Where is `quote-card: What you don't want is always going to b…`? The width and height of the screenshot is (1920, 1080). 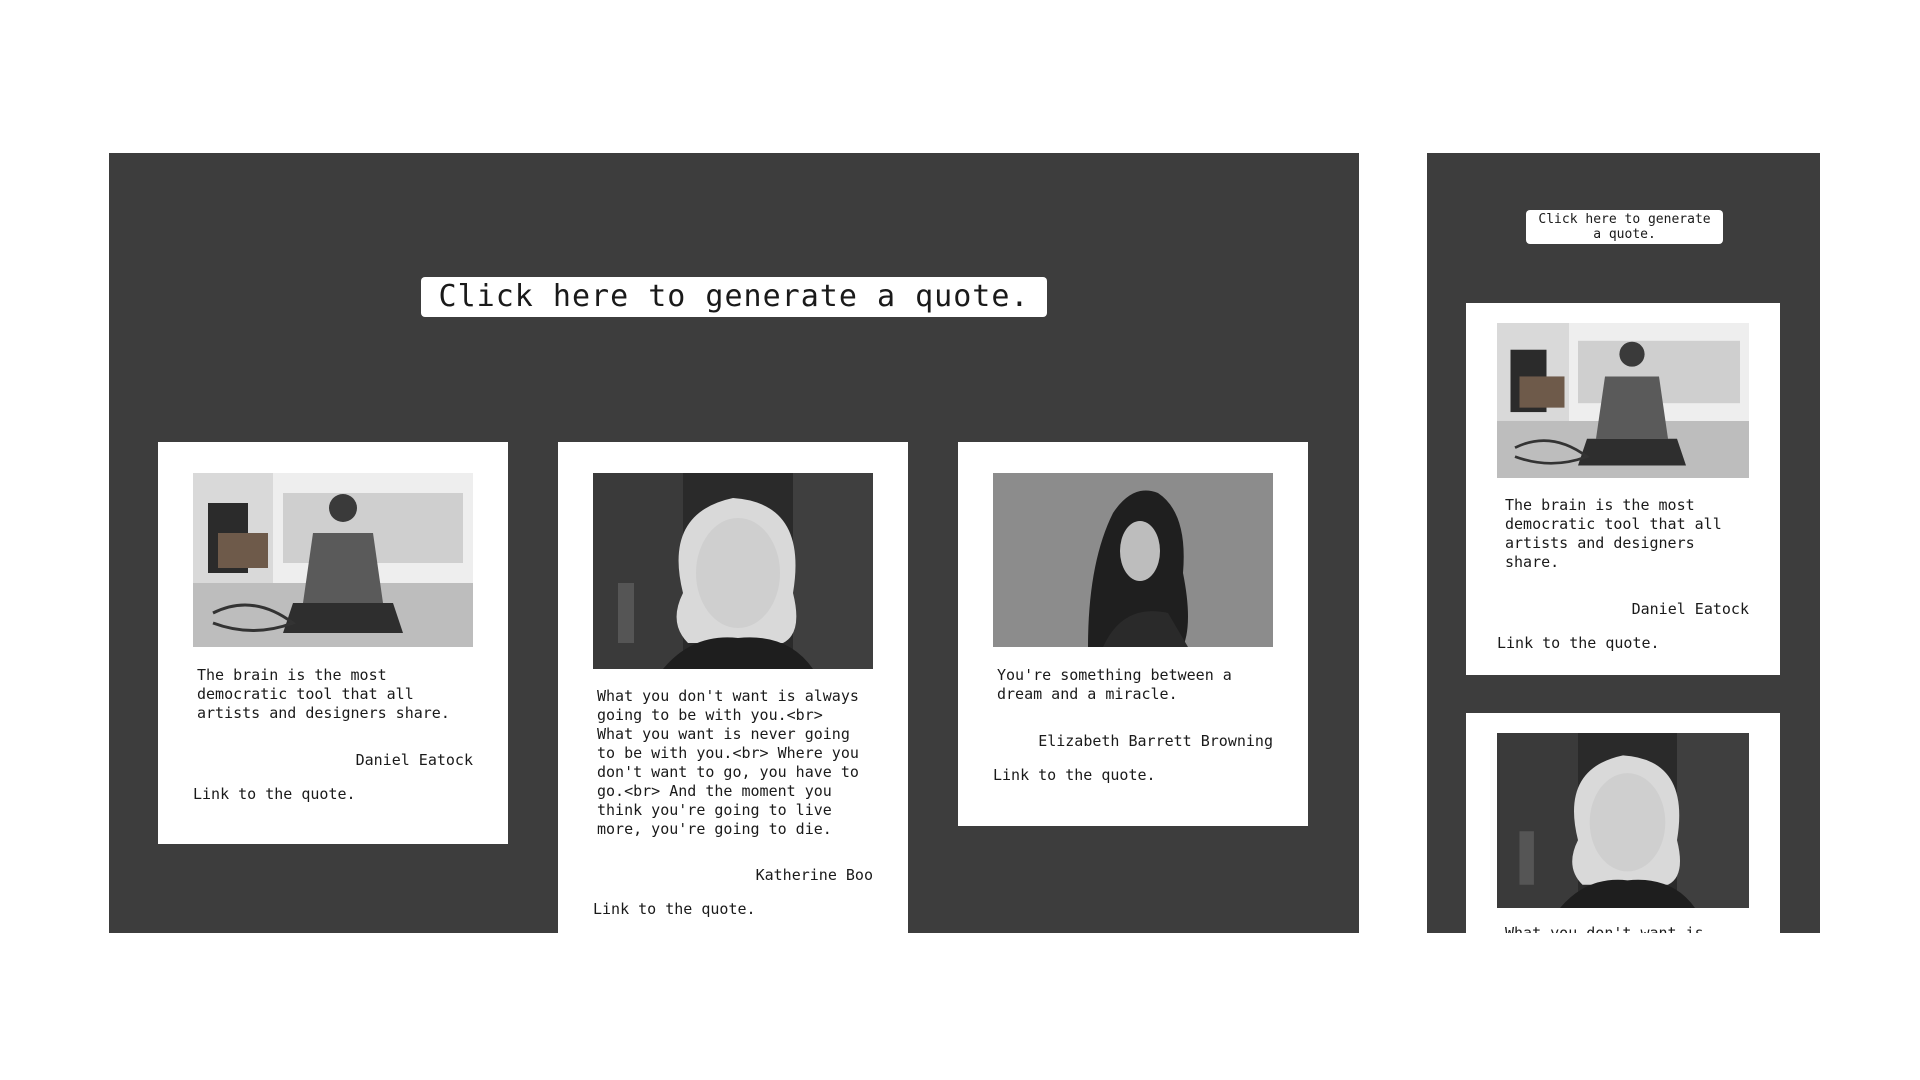 quote-card: What you don't want is always going to b… is located at coordinates (733, 687).